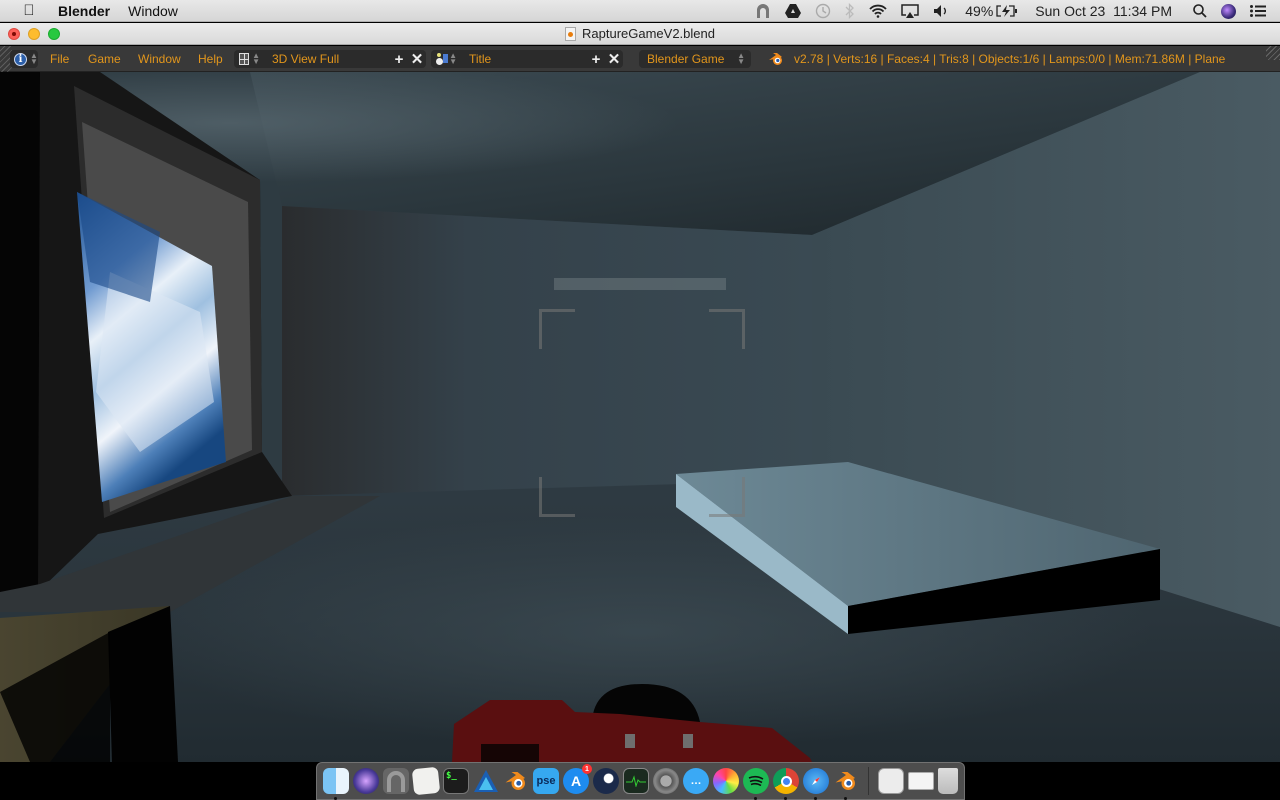 Image resolution: width=1280 pixels, height=800 pixels. What do you see at coordinates (630, 741) in the screenshot?
I see `weapon-light-left` at bounding box center [630, 741].